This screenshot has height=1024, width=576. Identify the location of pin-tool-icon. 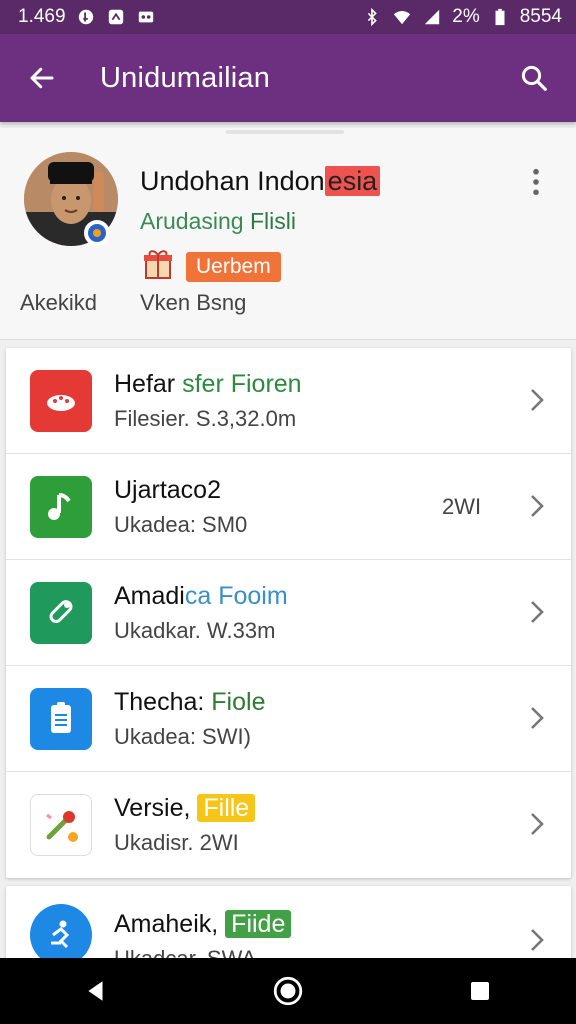
(61, 825).